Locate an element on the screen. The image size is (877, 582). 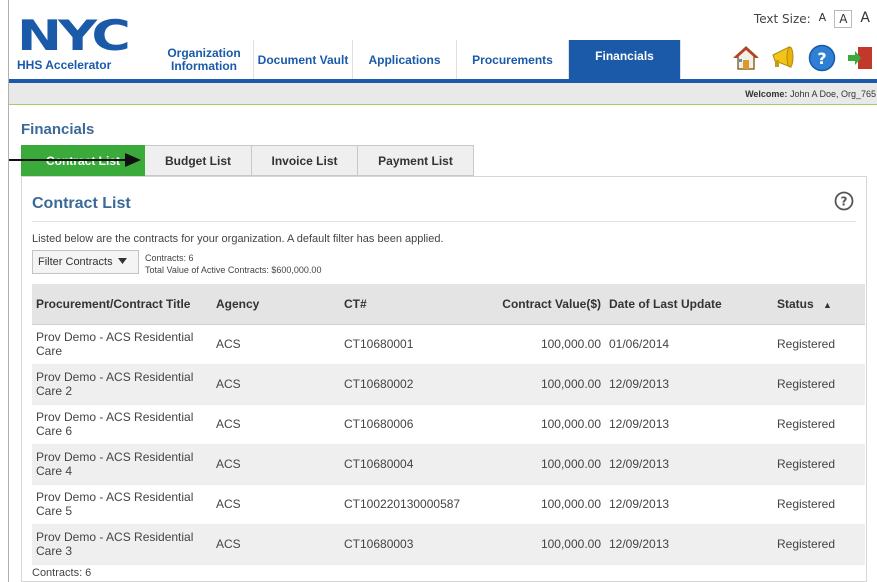
cell-ct-number: CT10680006 is located at coordinates (411, 424).